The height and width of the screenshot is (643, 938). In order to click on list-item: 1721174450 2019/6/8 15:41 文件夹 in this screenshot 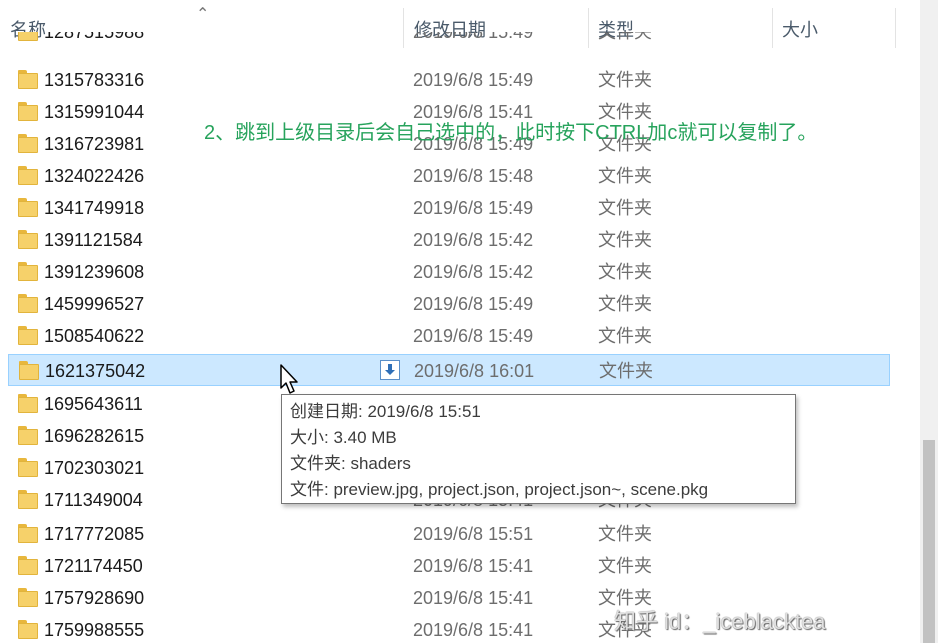, I will do `click(449, 566)`.